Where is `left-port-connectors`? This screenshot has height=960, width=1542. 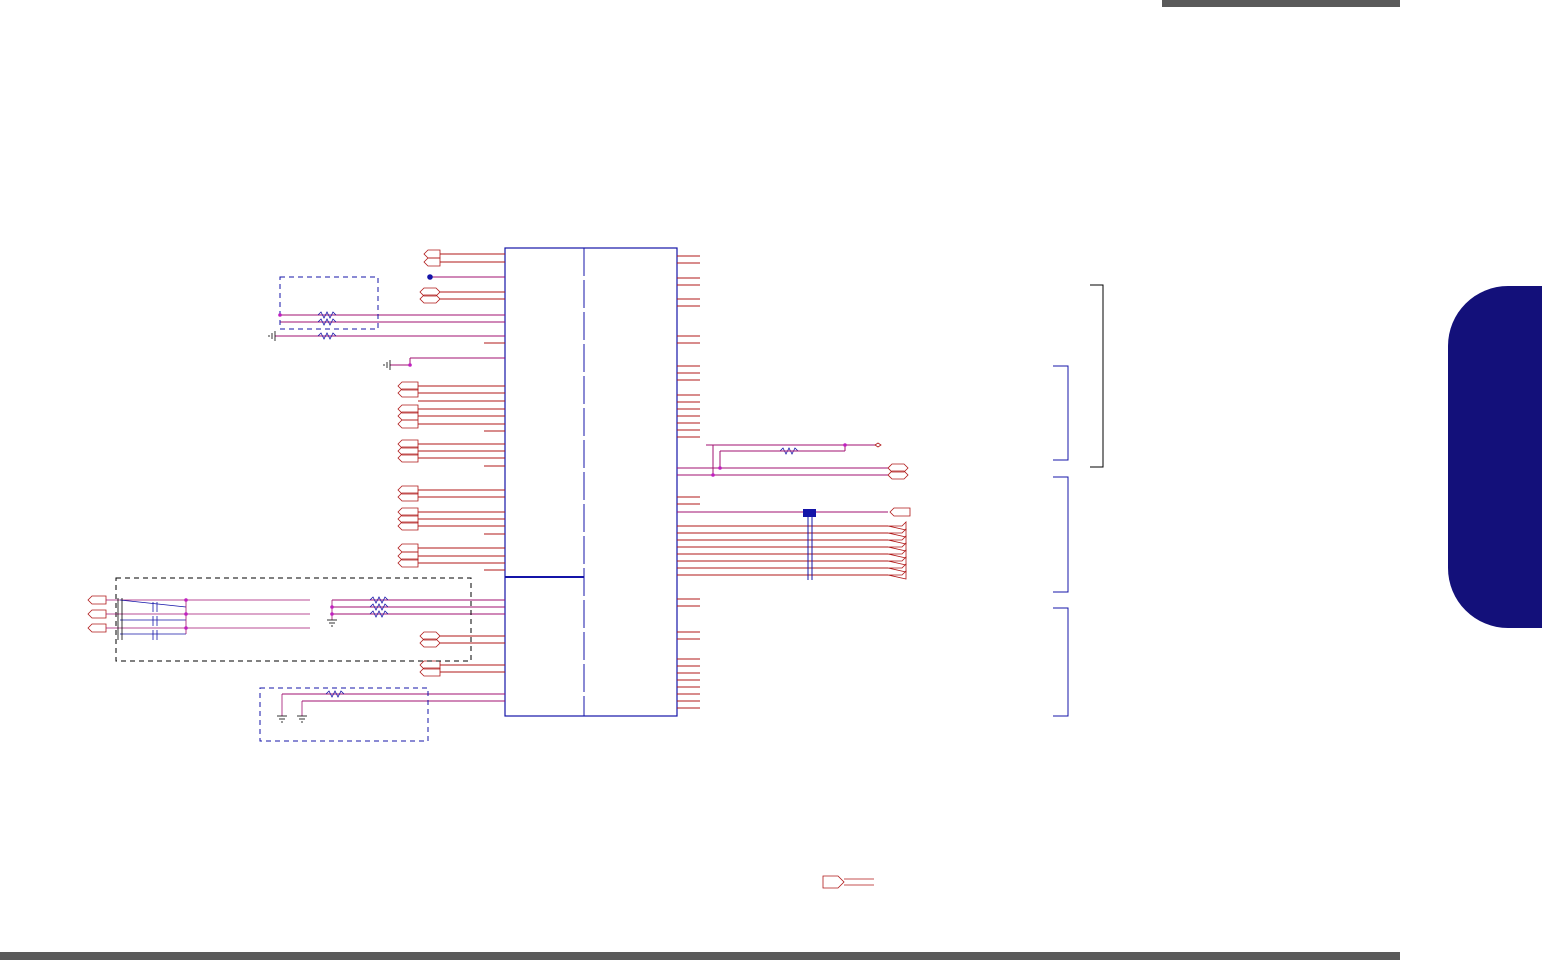 left-port-connectors is located at coordinates (264, 463).